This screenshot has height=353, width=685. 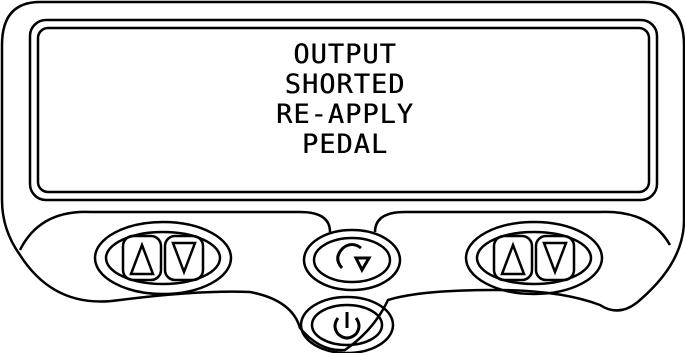 I want to click on housing-seam-left, so click(x=175, y=230).